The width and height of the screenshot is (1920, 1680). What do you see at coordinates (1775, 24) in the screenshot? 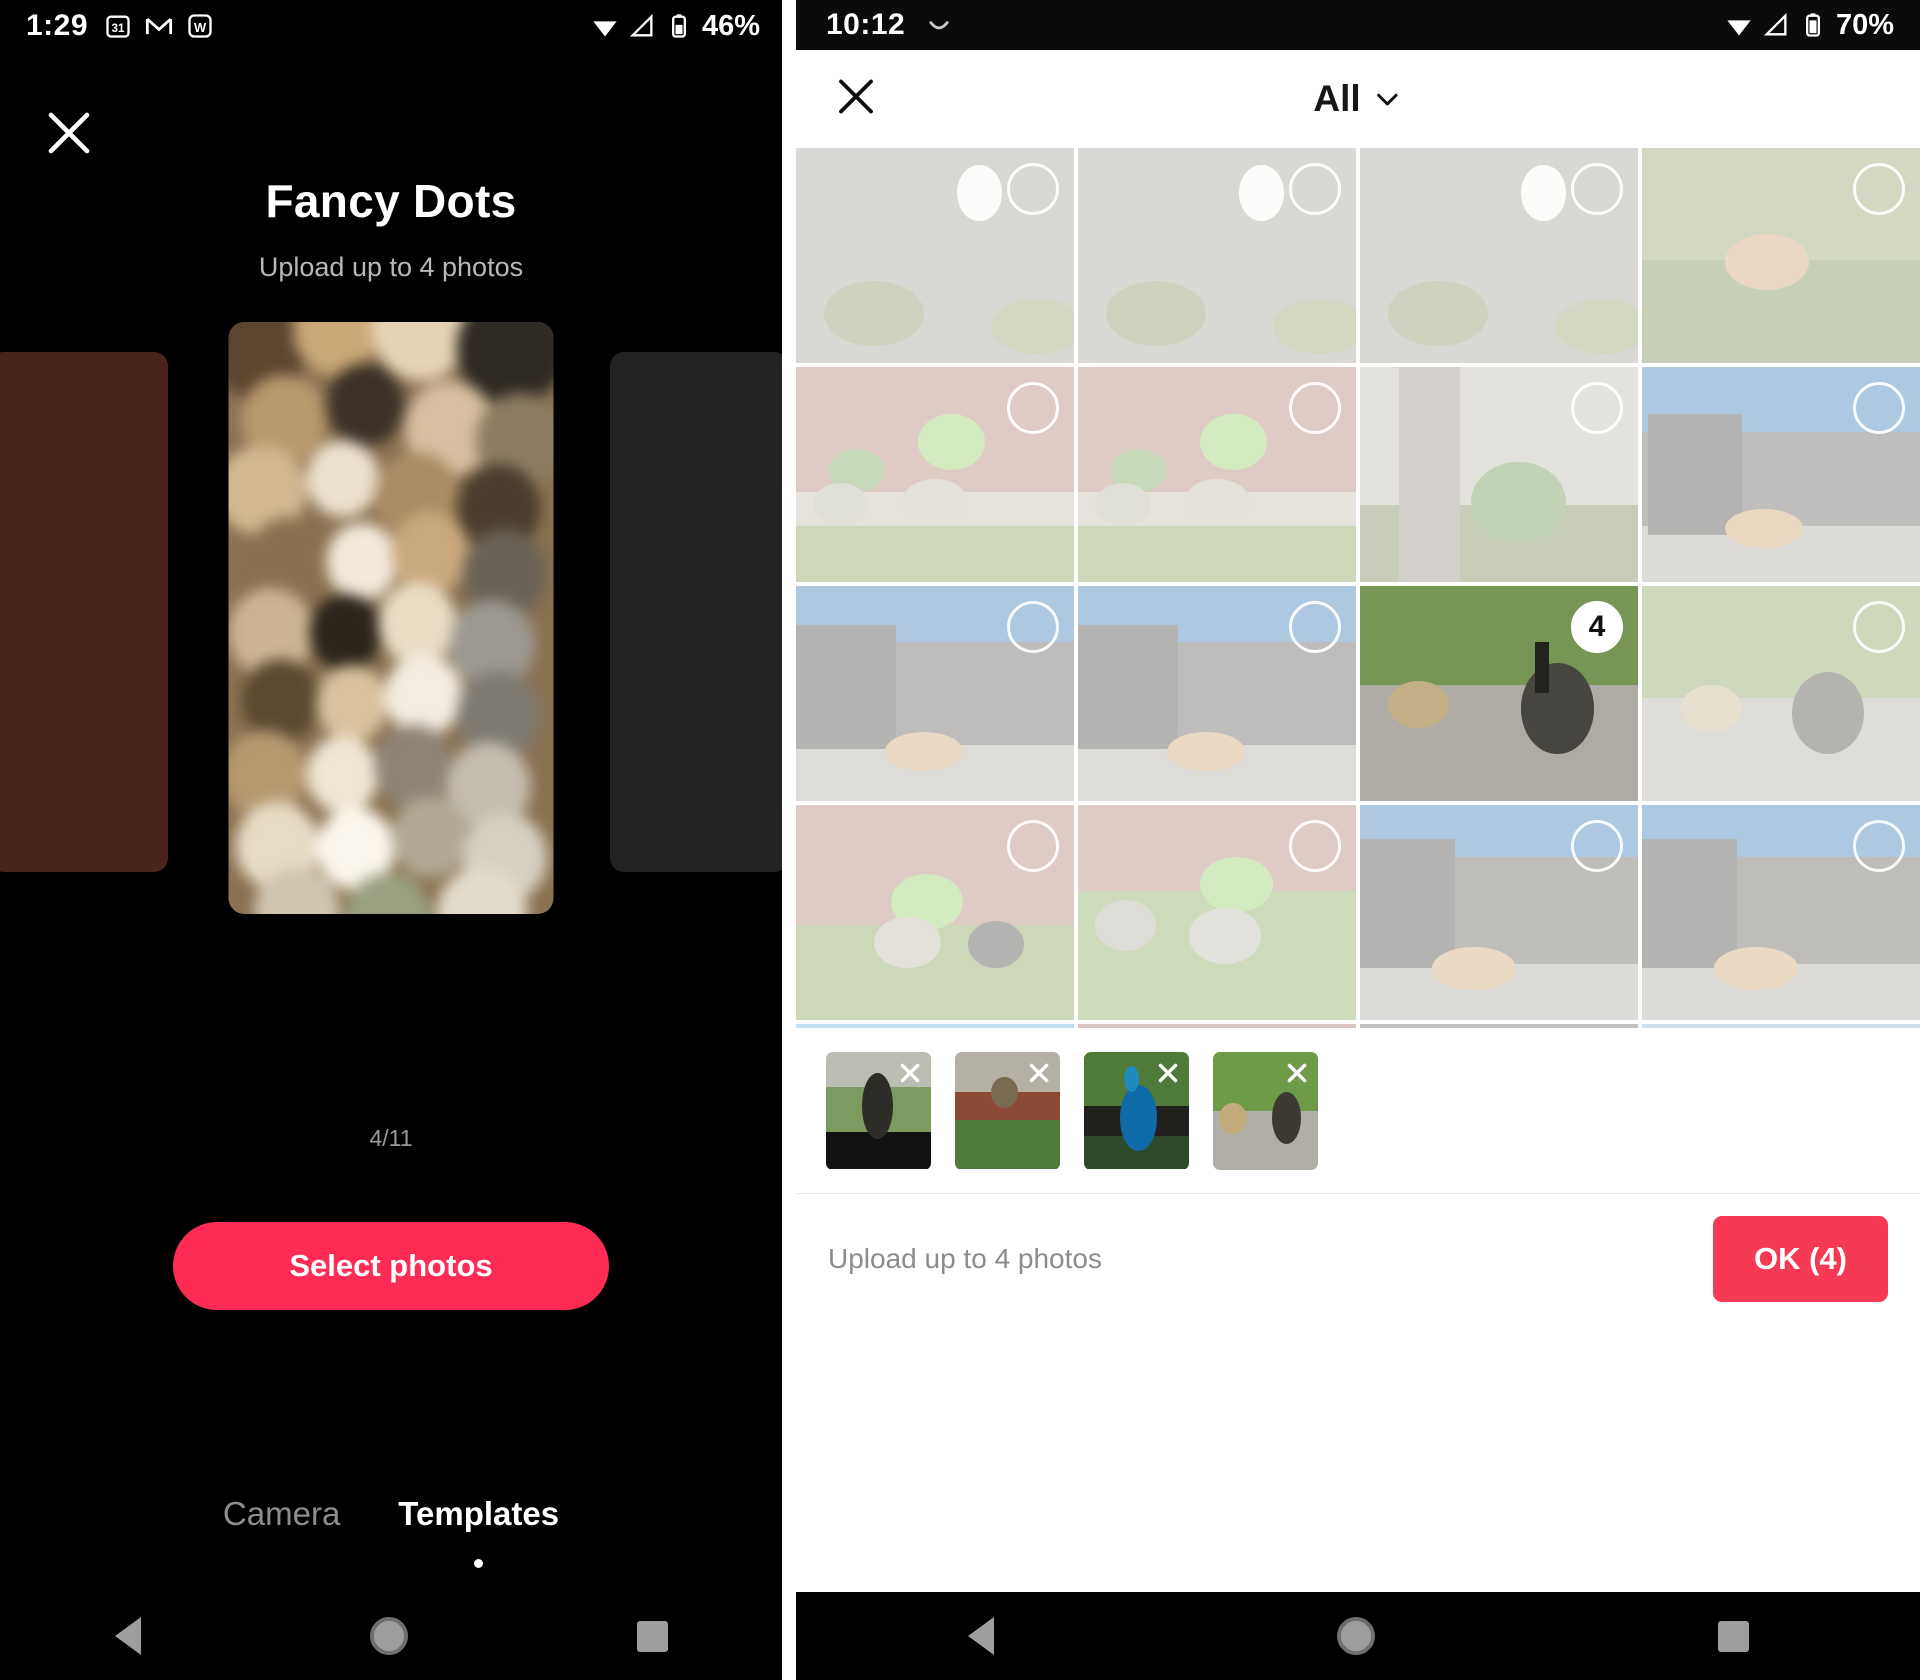
I see `signal-icon` at bounding box center [1775, 24].